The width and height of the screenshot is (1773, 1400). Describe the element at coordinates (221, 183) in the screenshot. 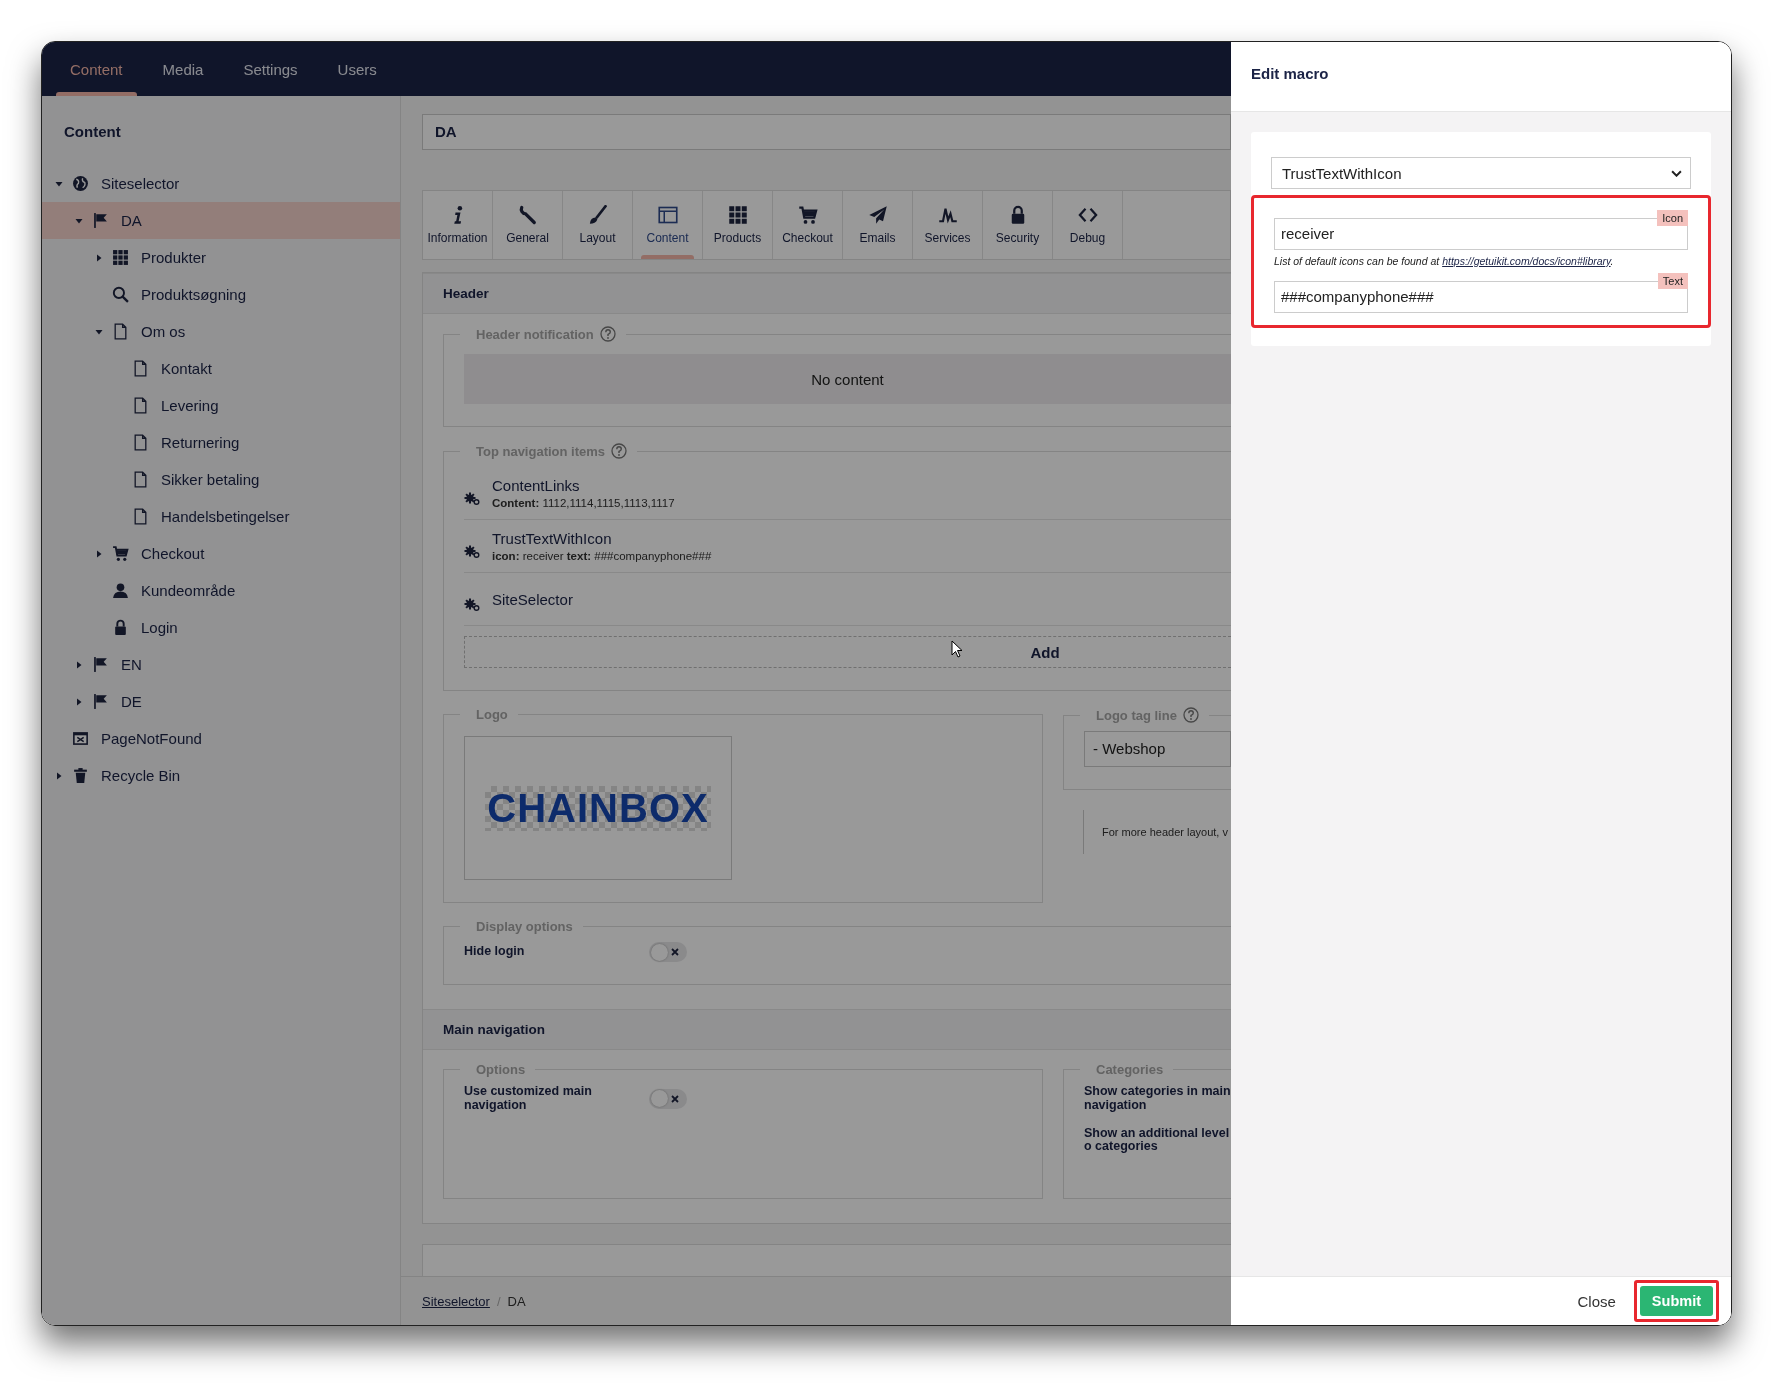

I see `tree-item: Siteselector` at that location.